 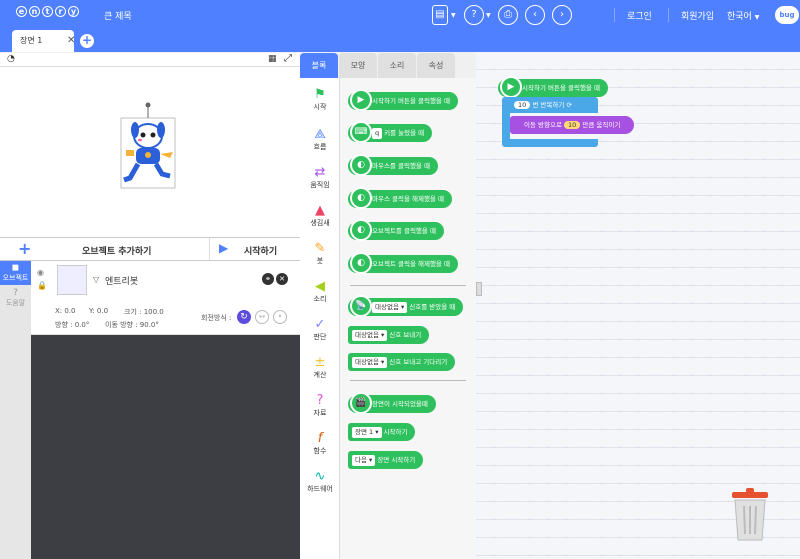 What do you see at coordinates (272, 59) in the screenshot?
I see `grid-icon: ▦` at bounding box center [272, 59].